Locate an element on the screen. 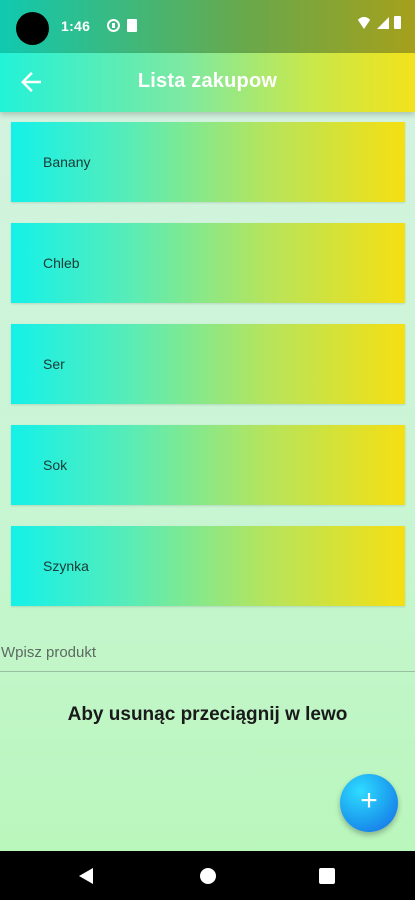 The width and height of the screenshot is (415, 900). wifi-icon is located at coordinates (364, 22).